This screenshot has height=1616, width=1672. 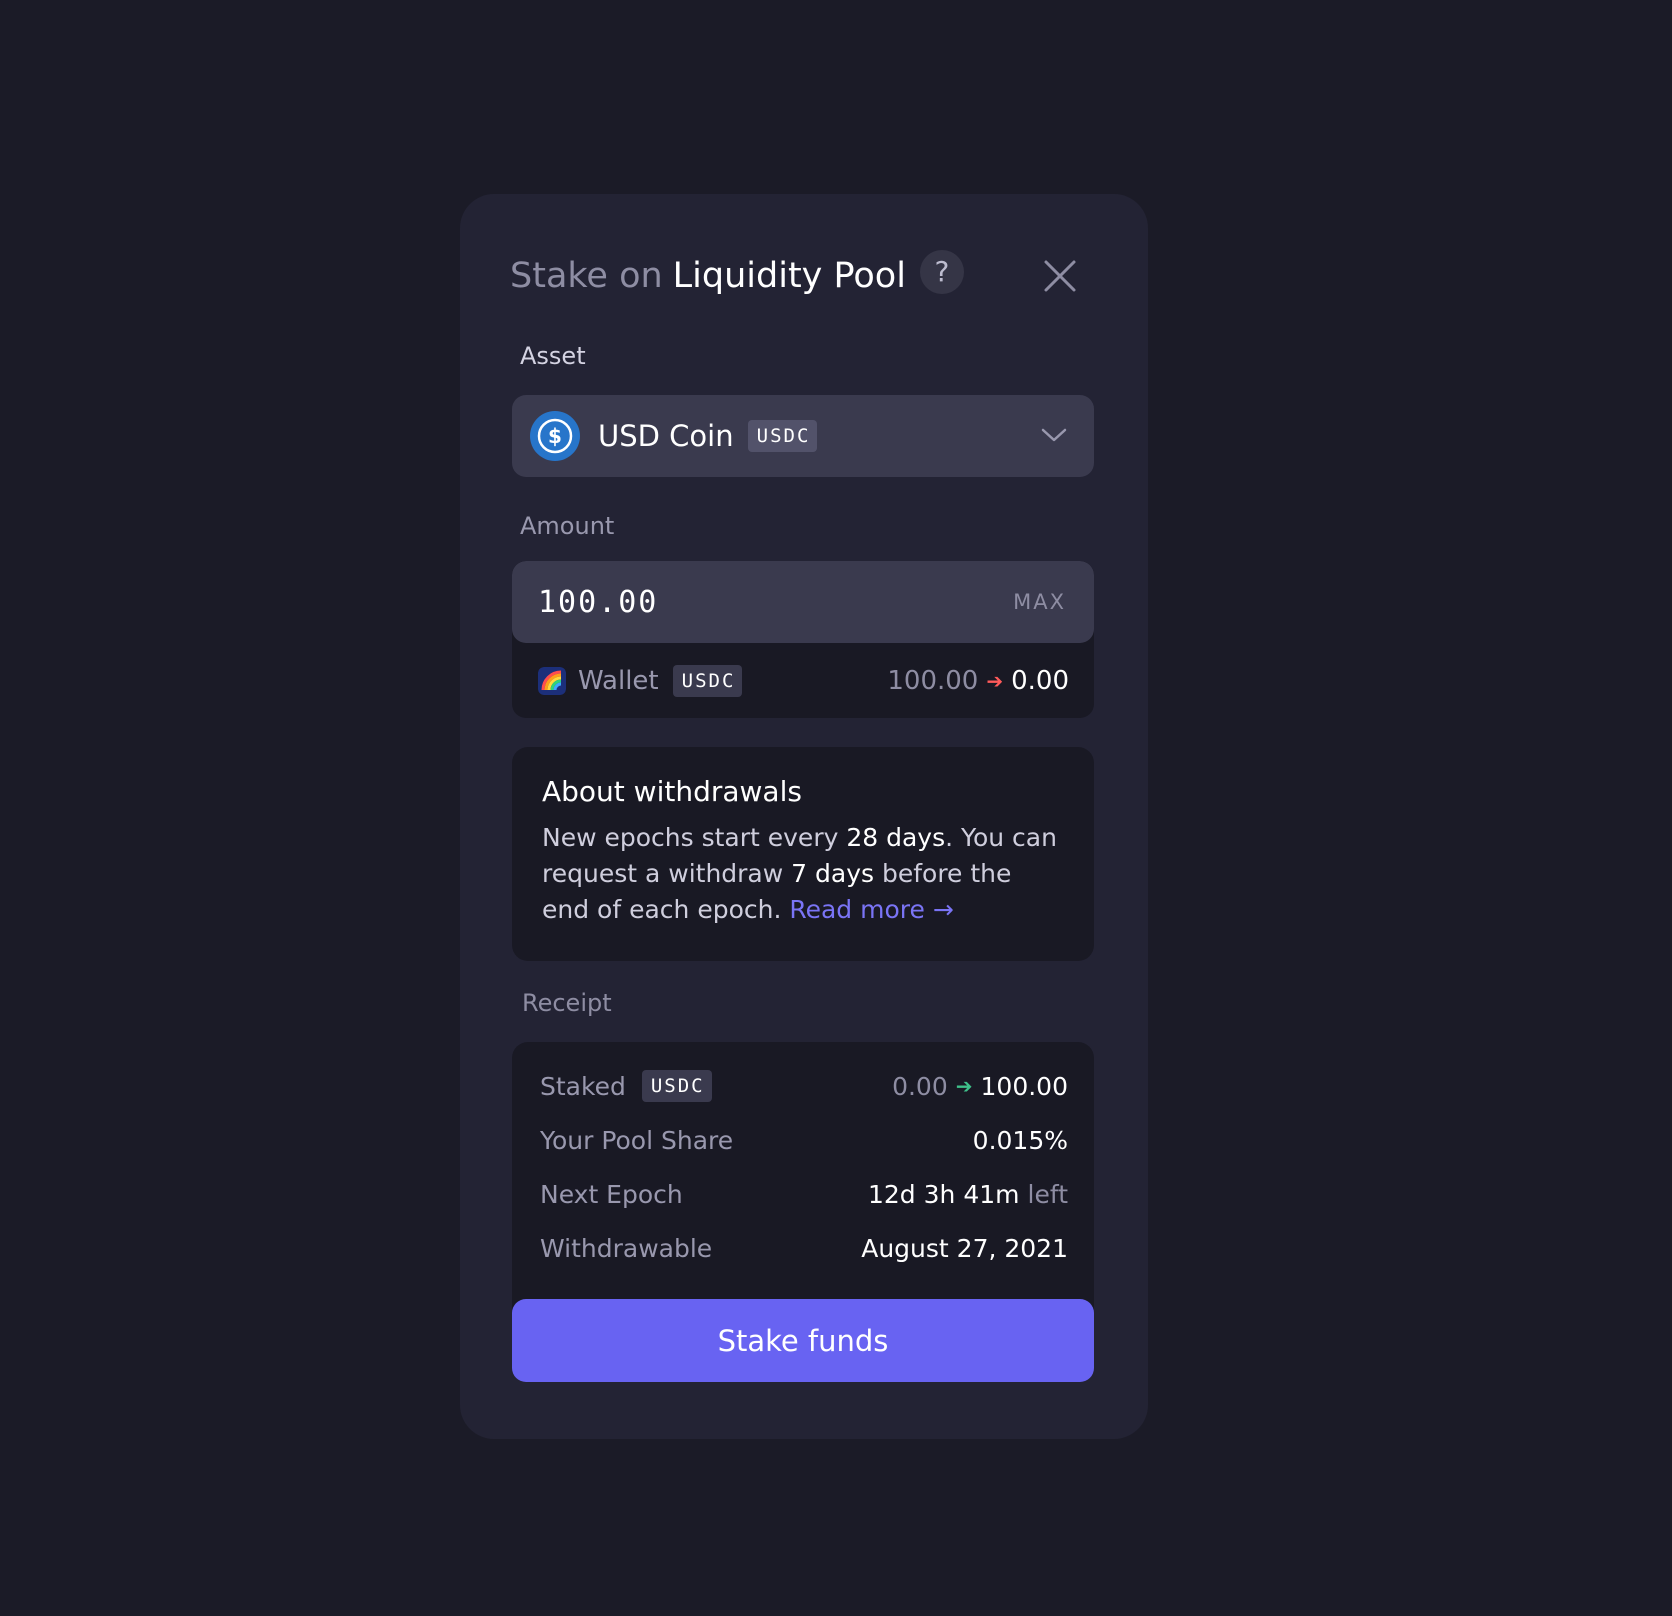 What do you see at coordinates (1024, 1086) in the screenshot?
I see `staked-to: 100.00` at bounding box center [1024, 1086].